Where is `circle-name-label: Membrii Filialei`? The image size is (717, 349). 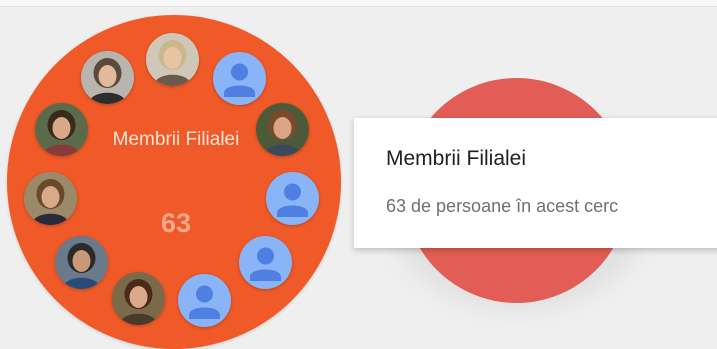 circle-name-label: Membrii Filialei is located at coordinates (176, 139).